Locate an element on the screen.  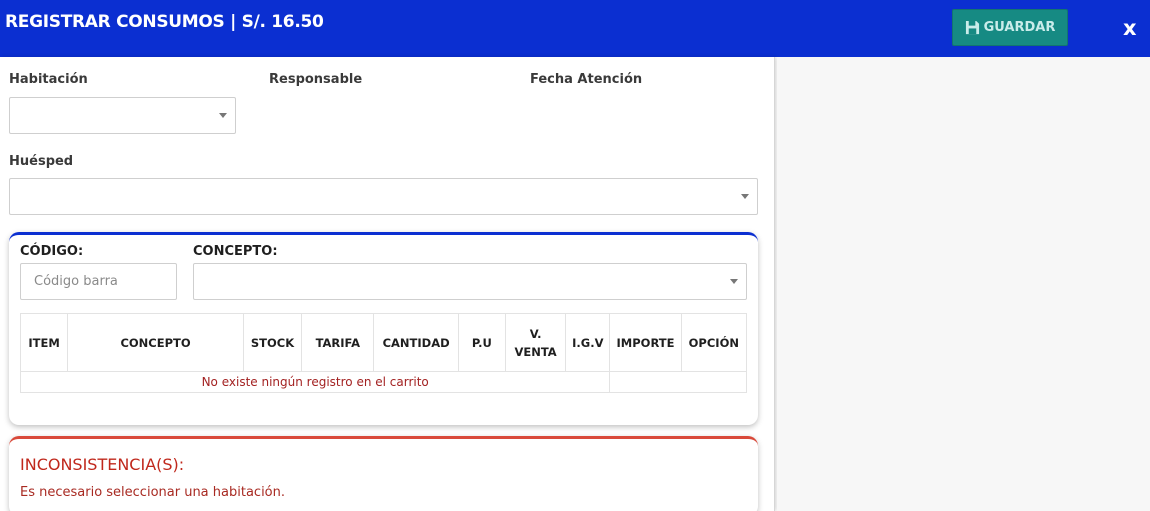
close-button: x is located at coordinates (1130, 28).